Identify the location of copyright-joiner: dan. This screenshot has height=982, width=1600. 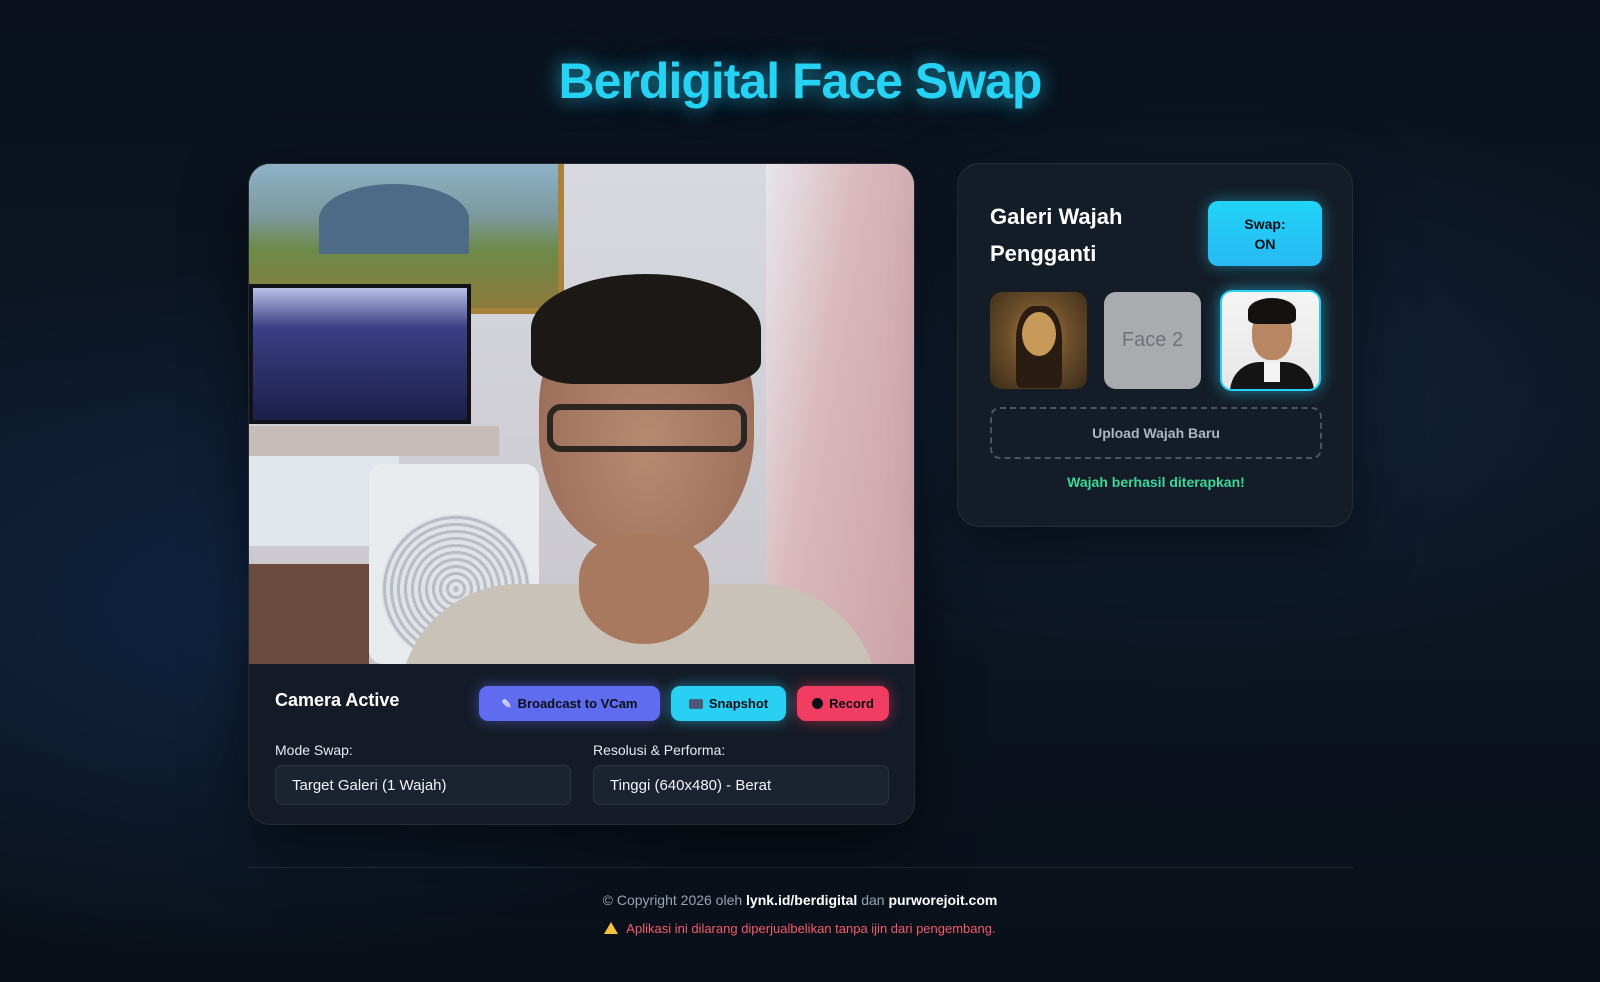
(873, 900).